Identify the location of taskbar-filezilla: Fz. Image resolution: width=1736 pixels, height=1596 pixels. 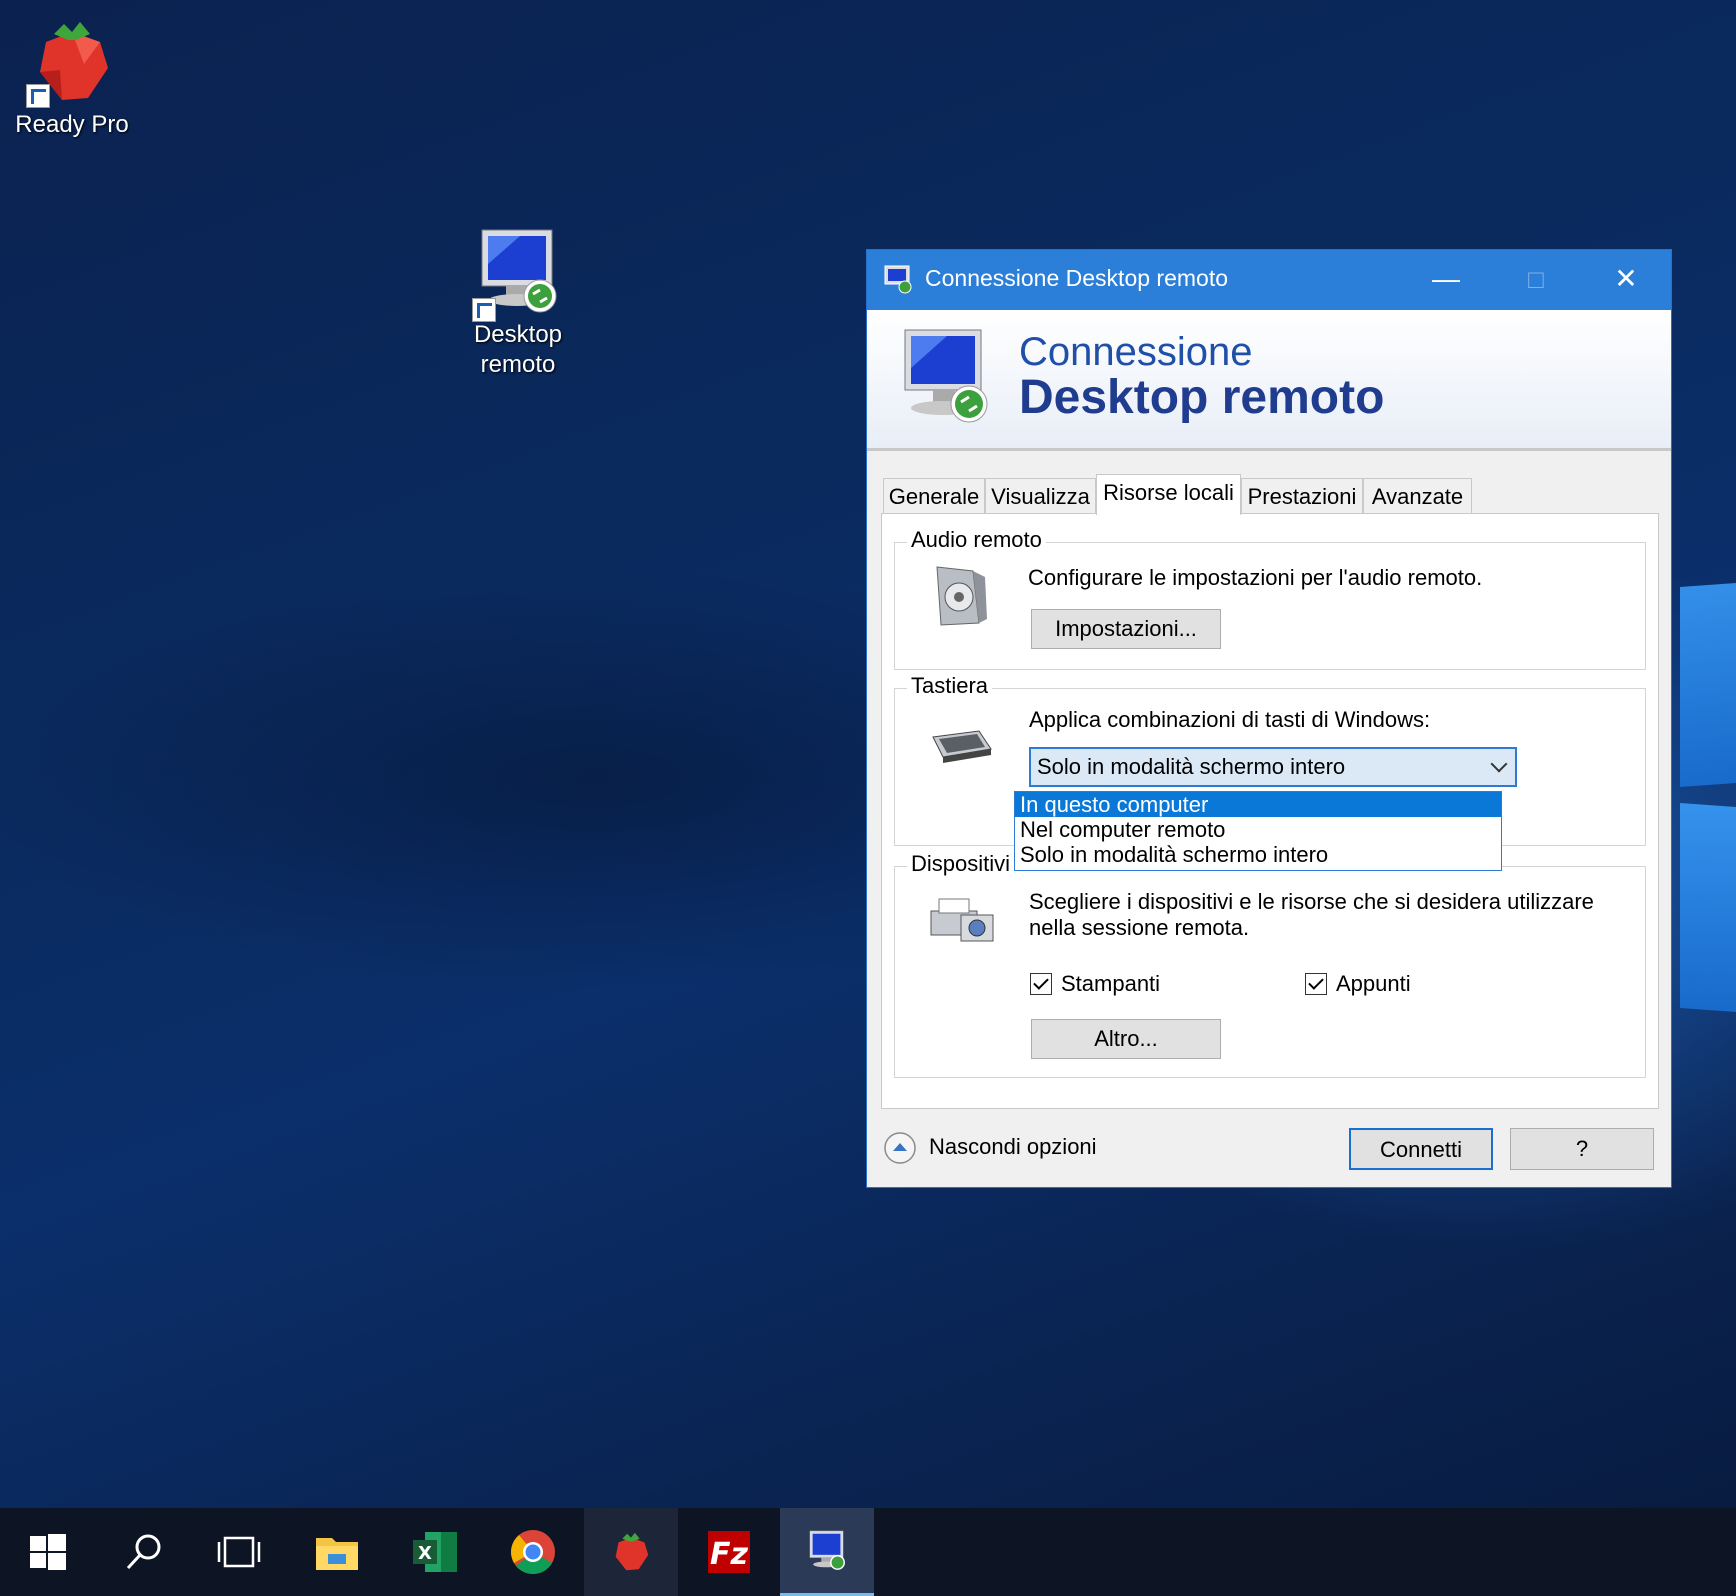
(729, 1552).